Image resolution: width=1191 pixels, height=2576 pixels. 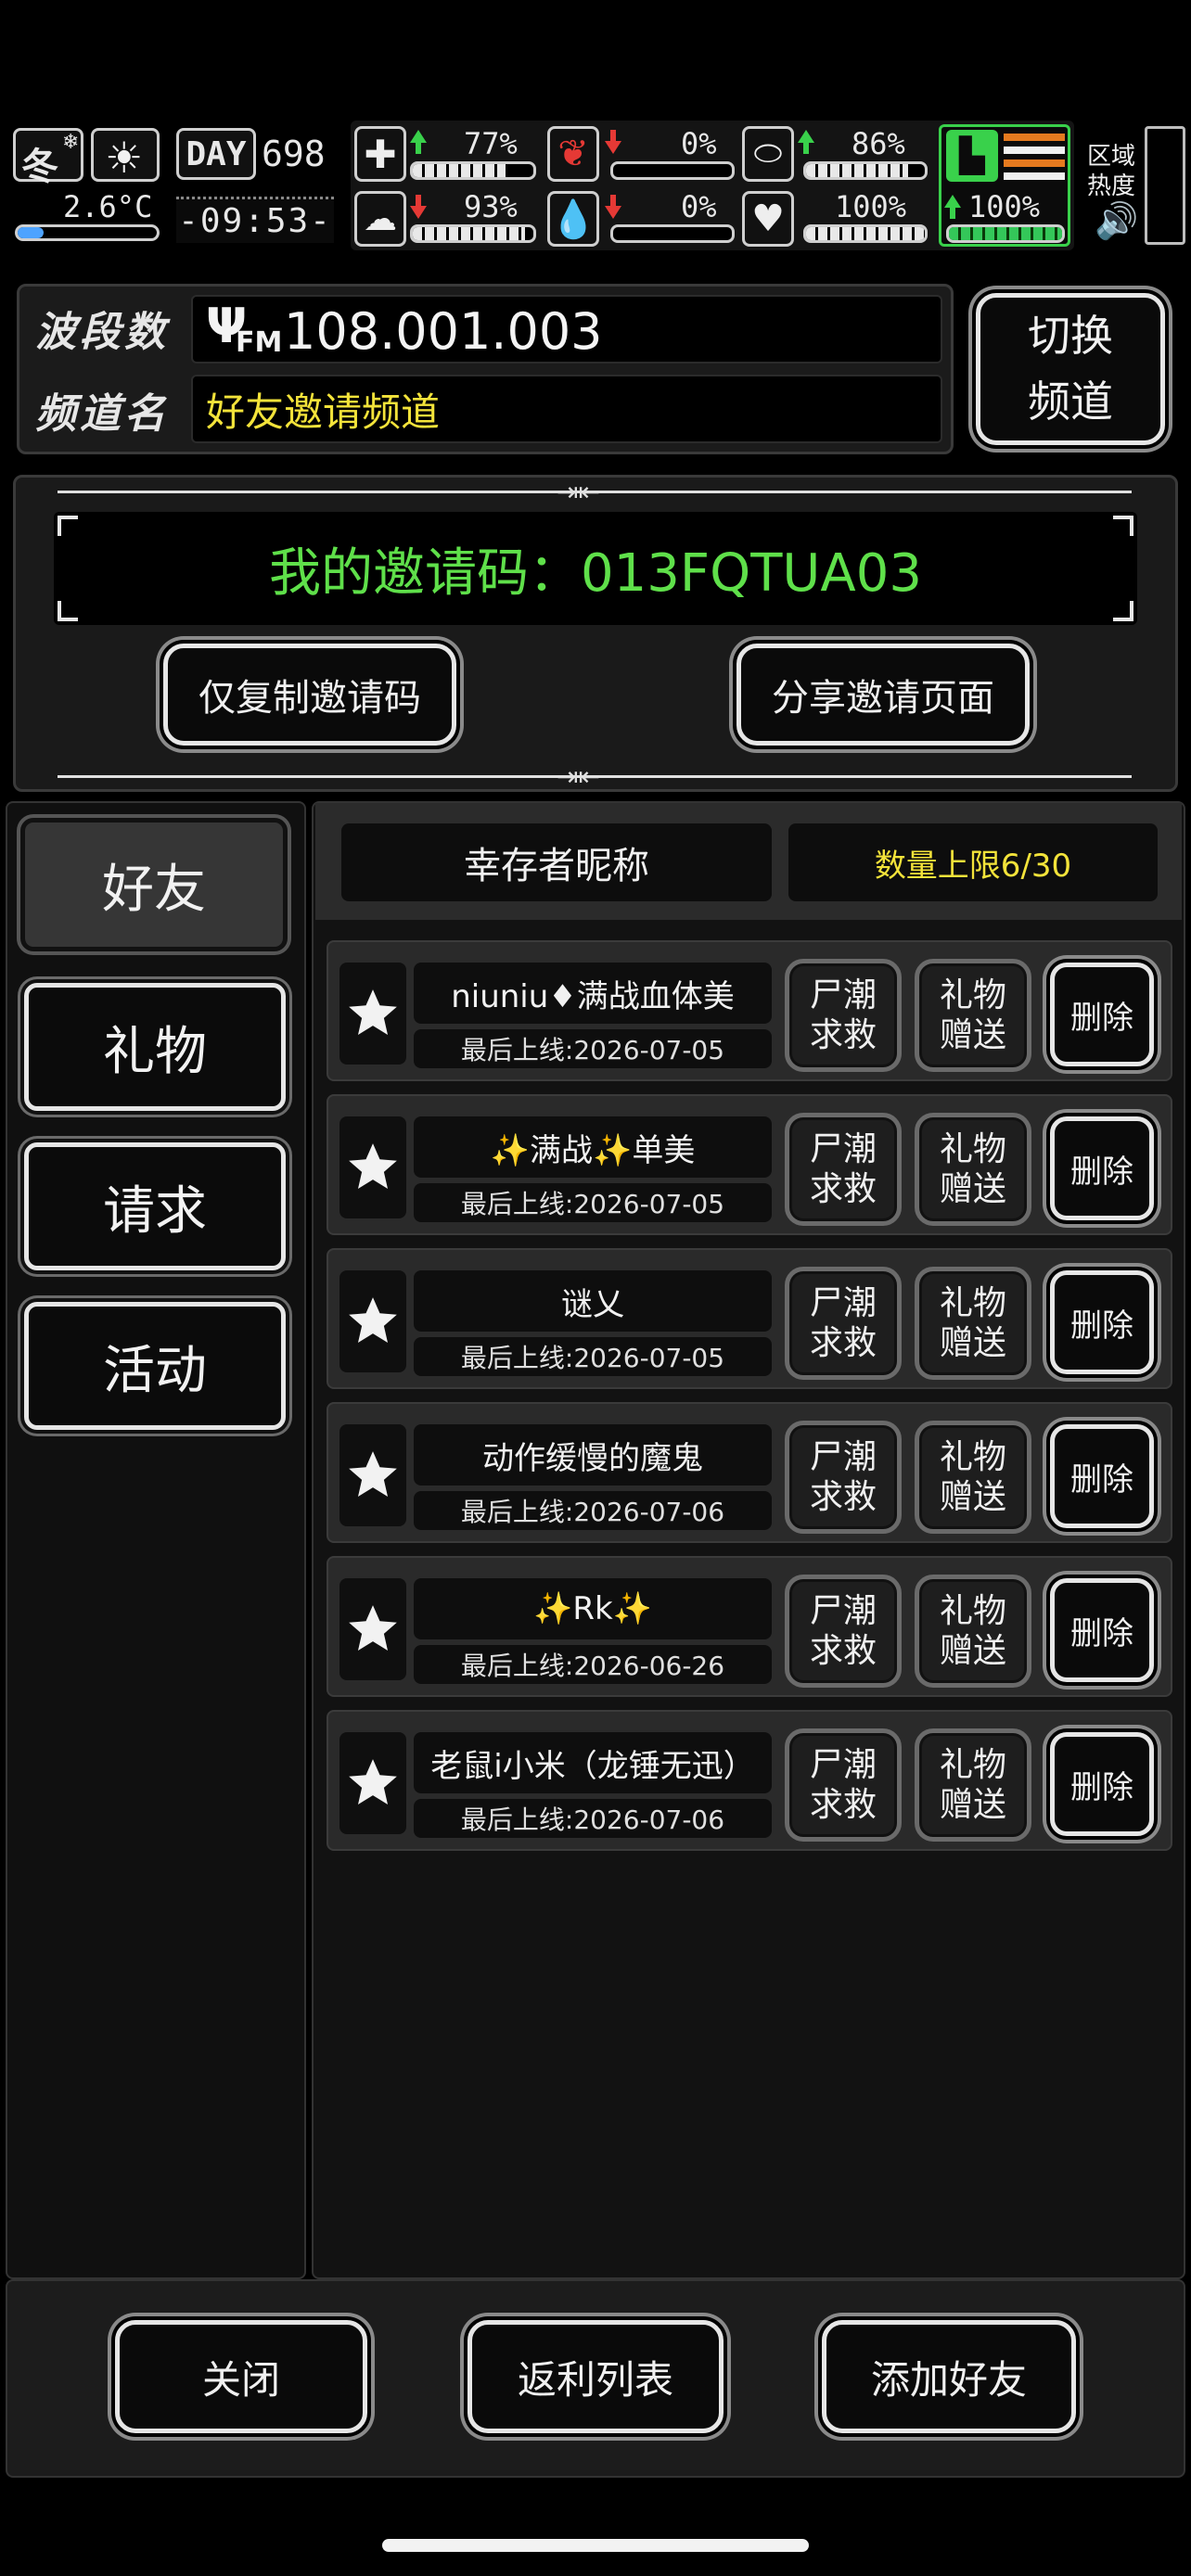 I want to click on bracket-bl, so click(x=68, y=611).